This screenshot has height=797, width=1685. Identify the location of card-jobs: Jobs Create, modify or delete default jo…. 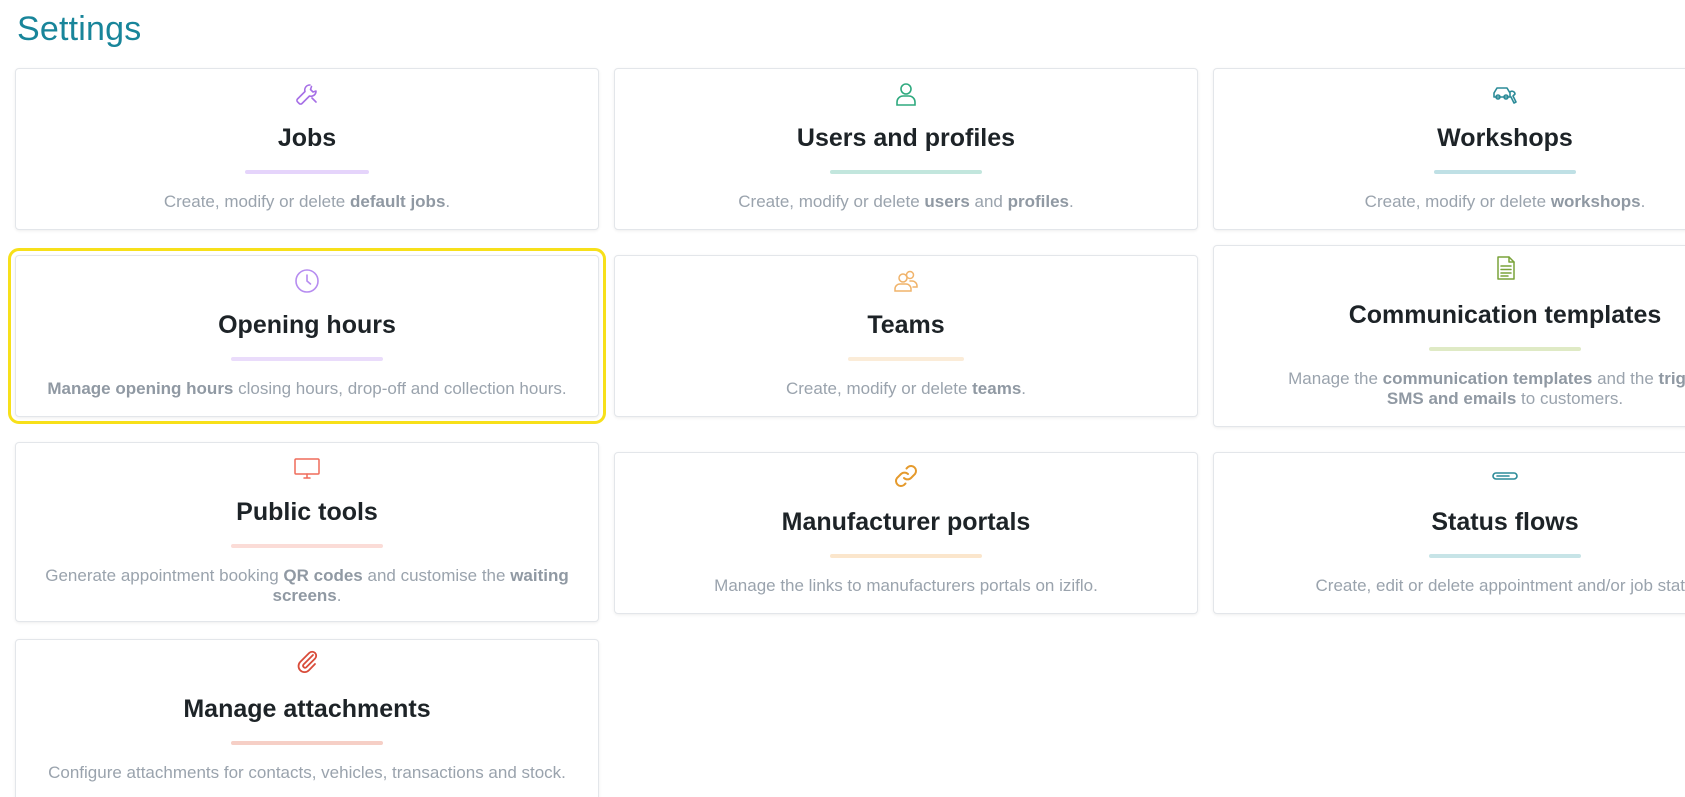
(307, 149).